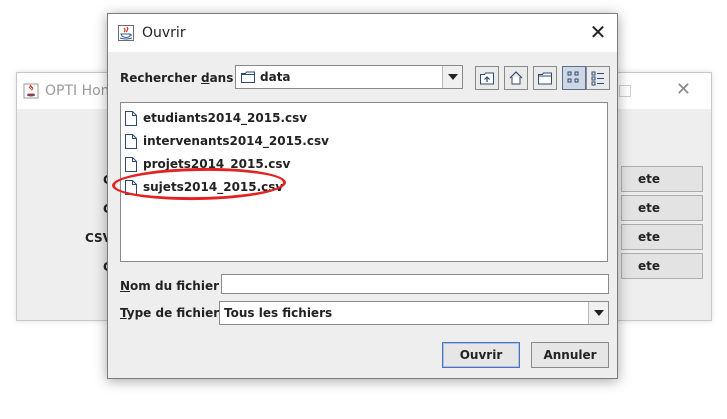  Describe the element at coordinates (80, 91) in the screenshot. I see `background-window-title: OPTI Hom` at that location.